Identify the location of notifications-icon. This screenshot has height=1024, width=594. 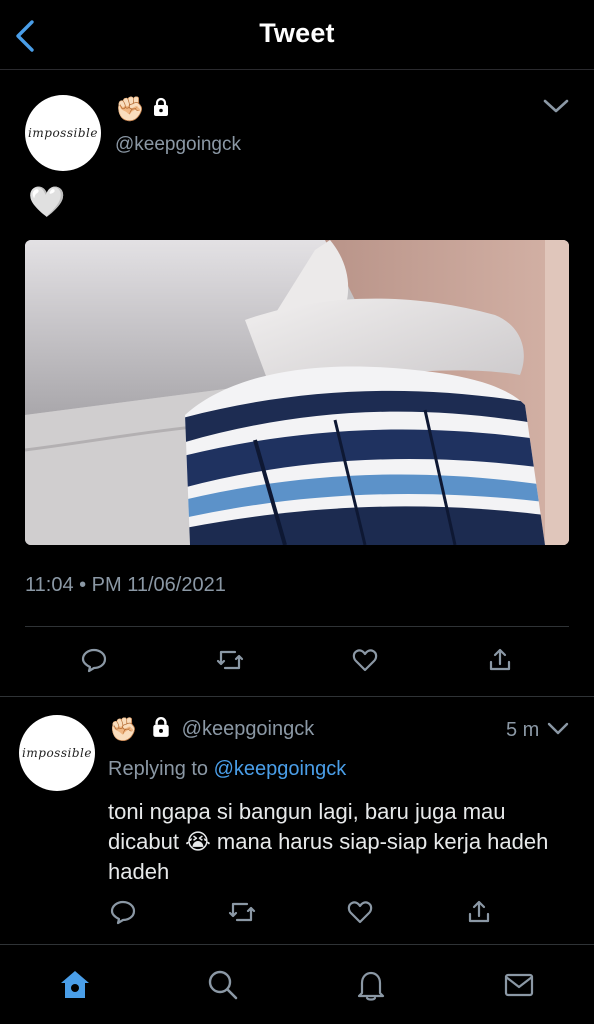
(371, 985).